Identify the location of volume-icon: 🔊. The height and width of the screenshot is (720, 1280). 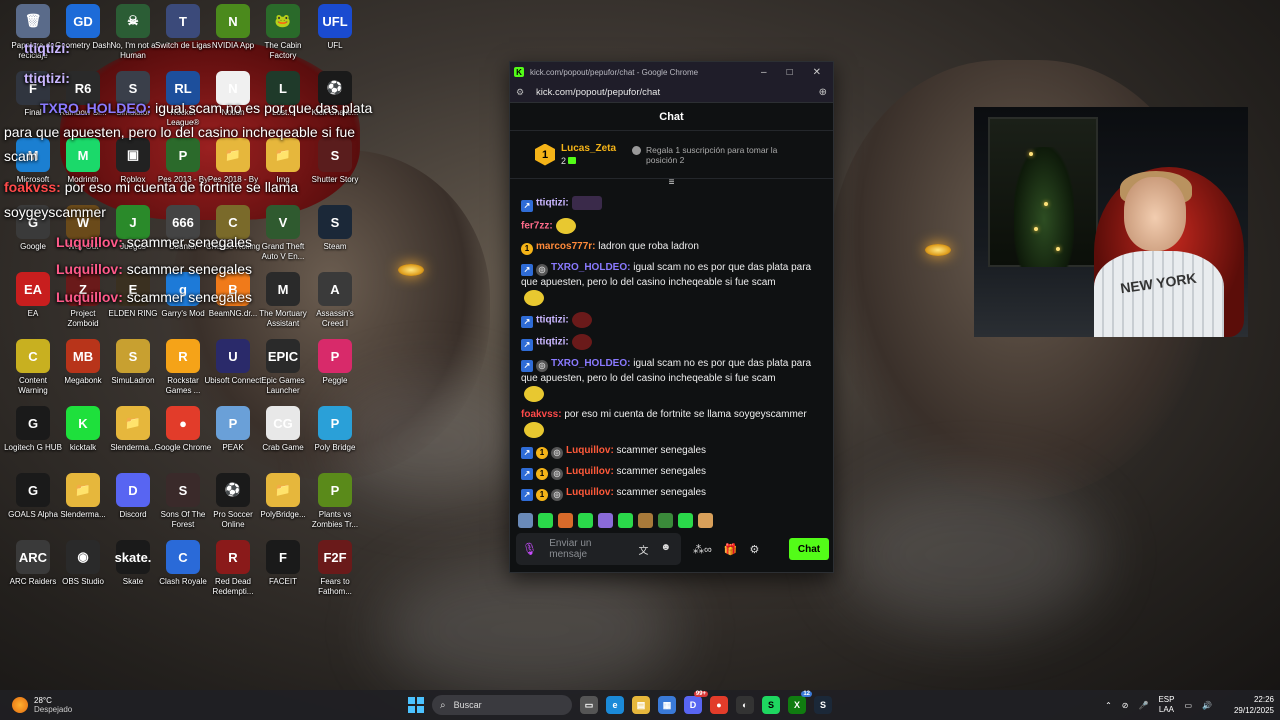
(1207, 705).